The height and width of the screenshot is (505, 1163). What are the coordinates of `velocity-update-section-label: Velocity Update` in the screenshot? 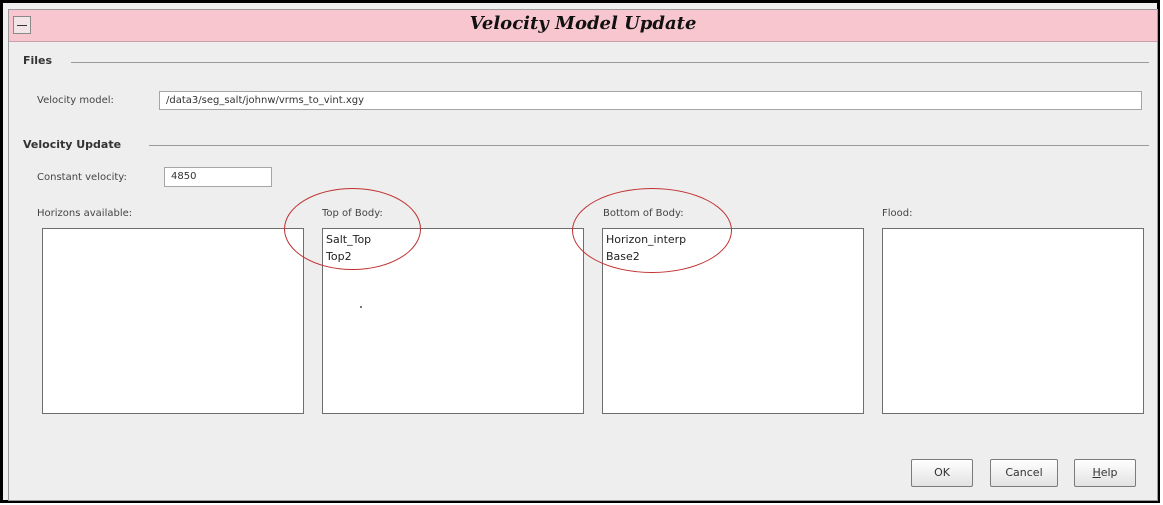 It's located at (72, 144).